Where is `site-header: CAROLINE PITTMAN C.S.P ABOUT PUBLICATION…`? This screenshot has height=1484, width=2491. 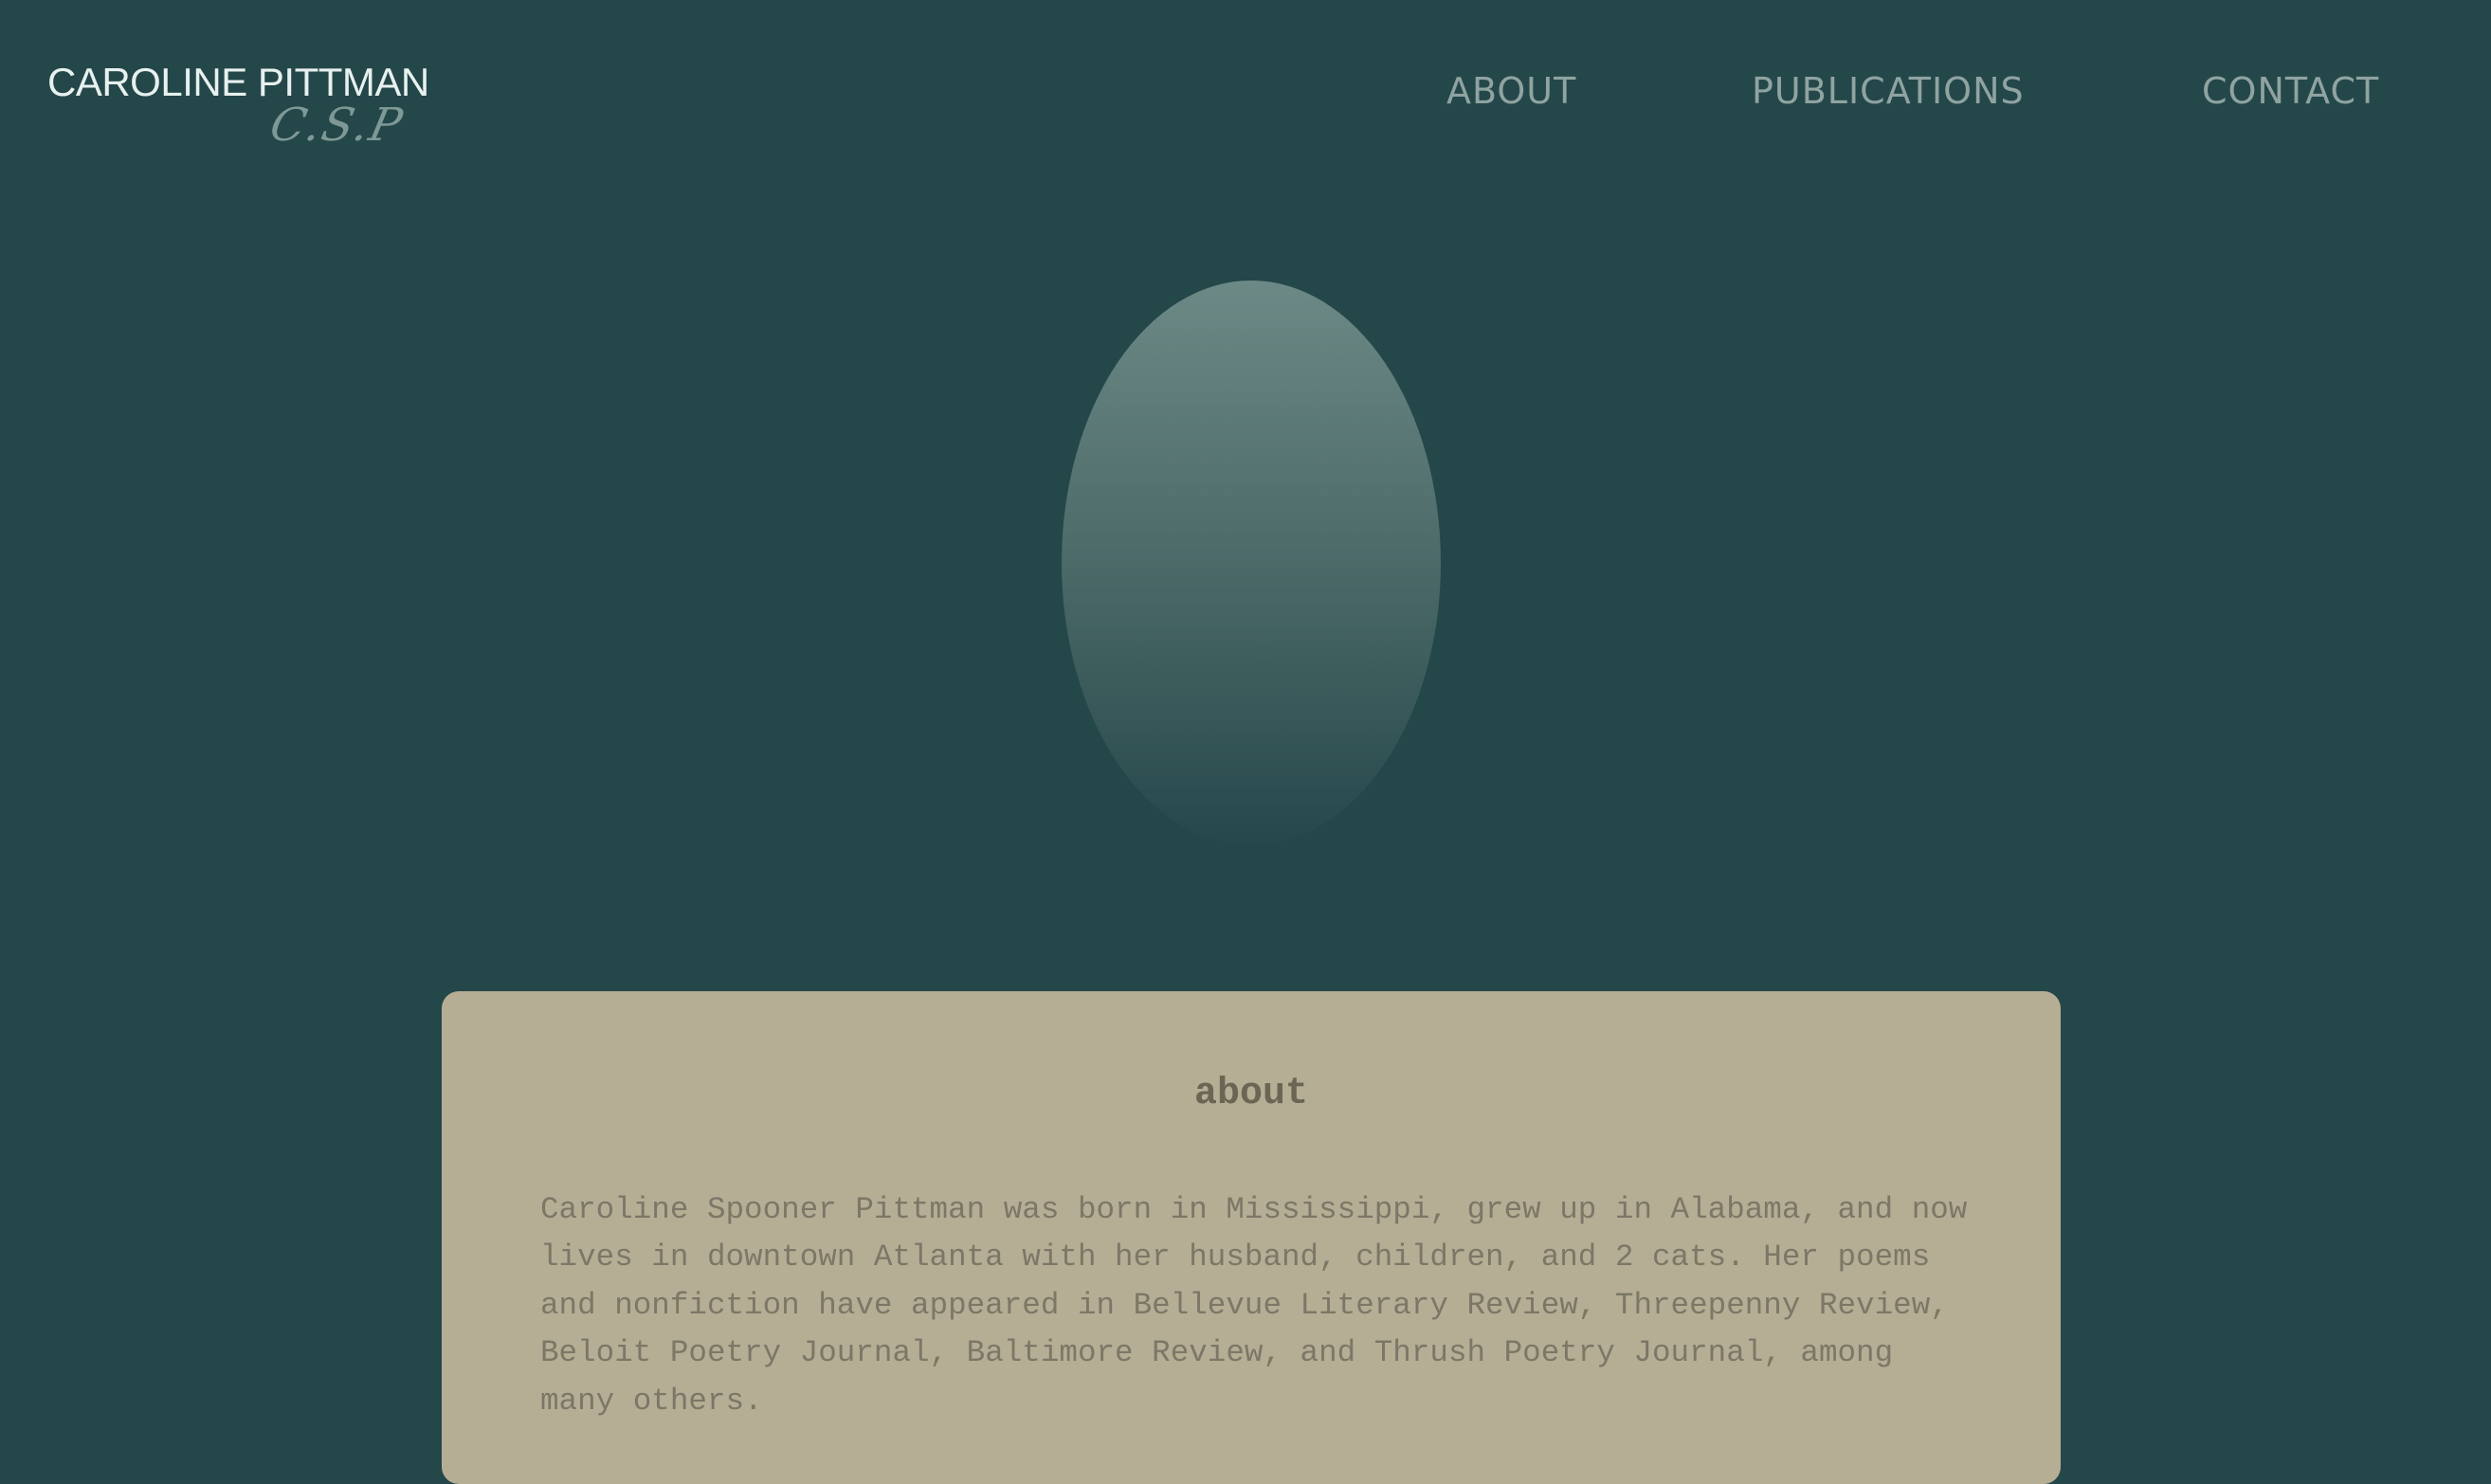
site-header: CAROLINE PITTMAN C.S.P ABOUT PUBLICATION… is located at coordinates (1245, 85).